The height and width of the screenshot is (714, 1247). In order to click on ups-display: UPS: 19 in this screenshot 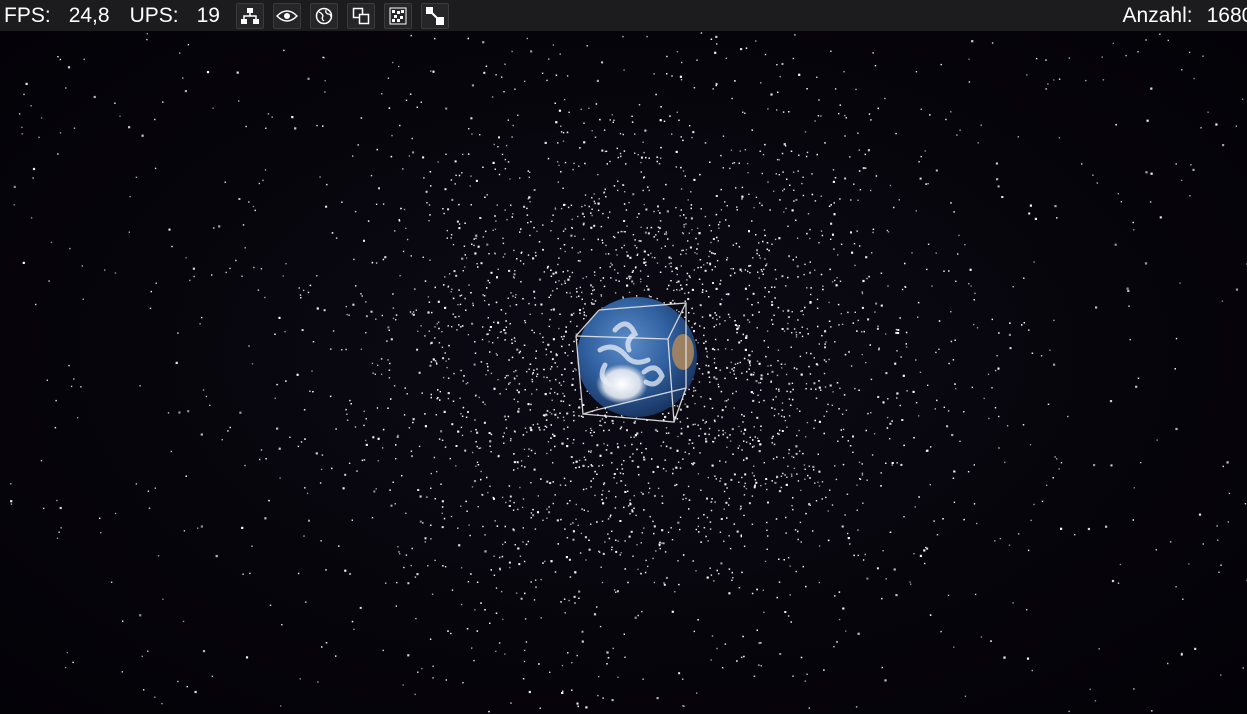, I will do `click(175, 15)`.